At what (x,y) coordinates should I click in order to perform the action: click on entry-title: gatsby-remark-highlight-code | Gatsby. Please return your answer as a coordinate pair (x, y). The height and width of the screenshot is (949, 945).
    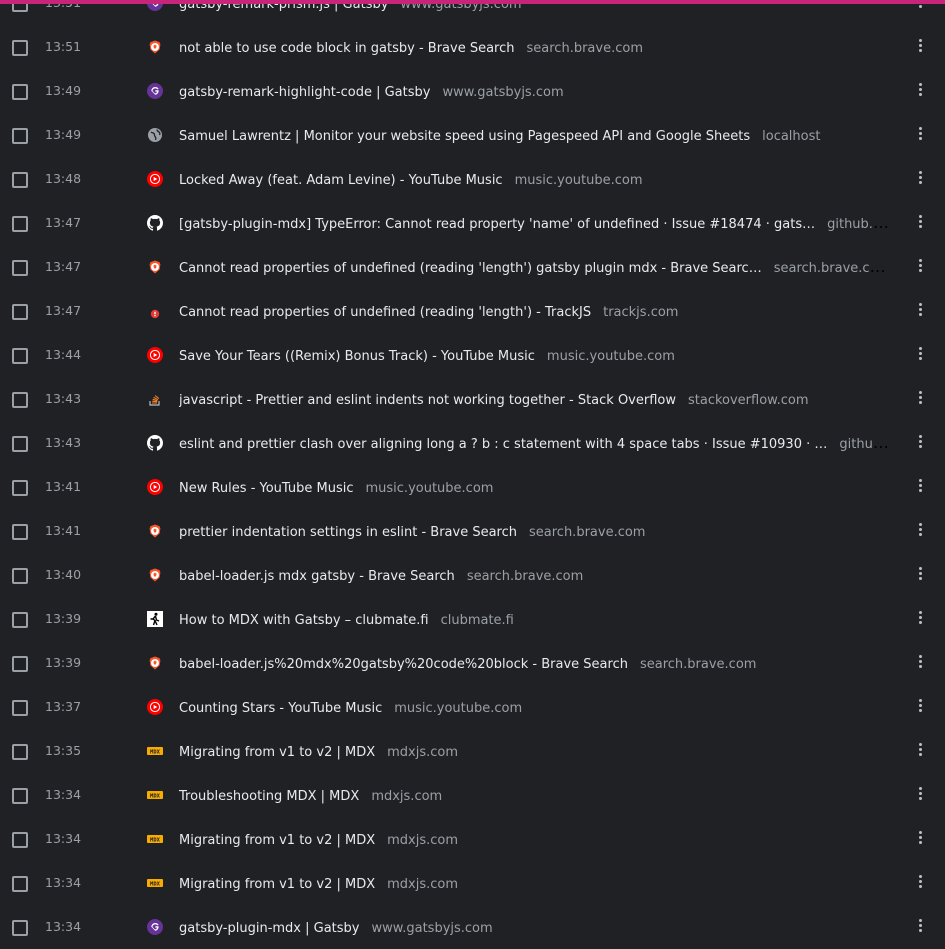
    Looking at the image, I should click on (304, 92).